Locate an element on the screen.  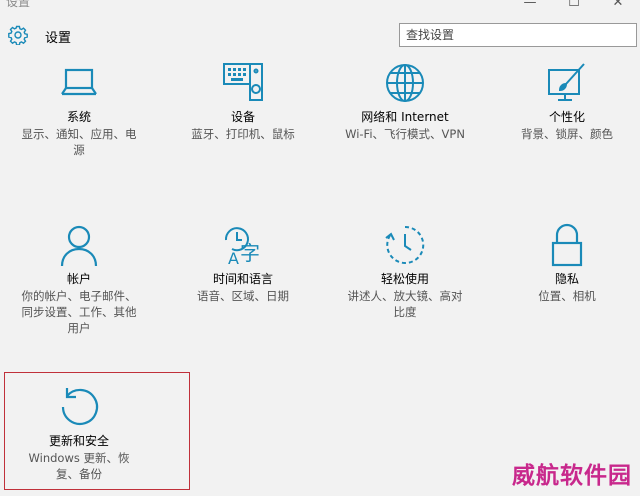
tile-system: 系统 显示、通知、应用、电源 is located at coordinates (79, 109).